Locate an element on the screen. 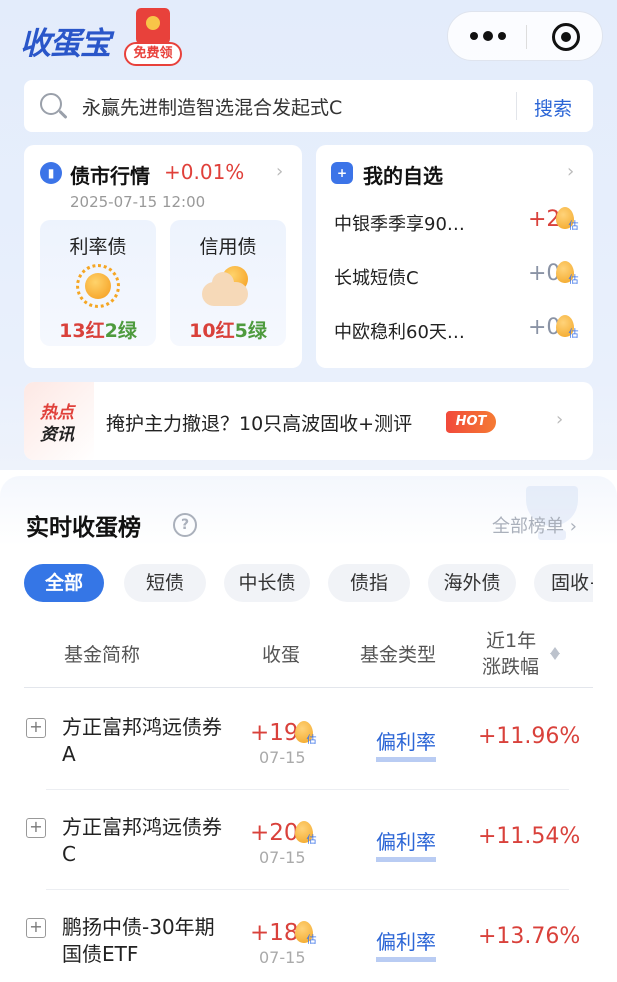  partly-cloudy-icon is located at coordinates (226, 286).